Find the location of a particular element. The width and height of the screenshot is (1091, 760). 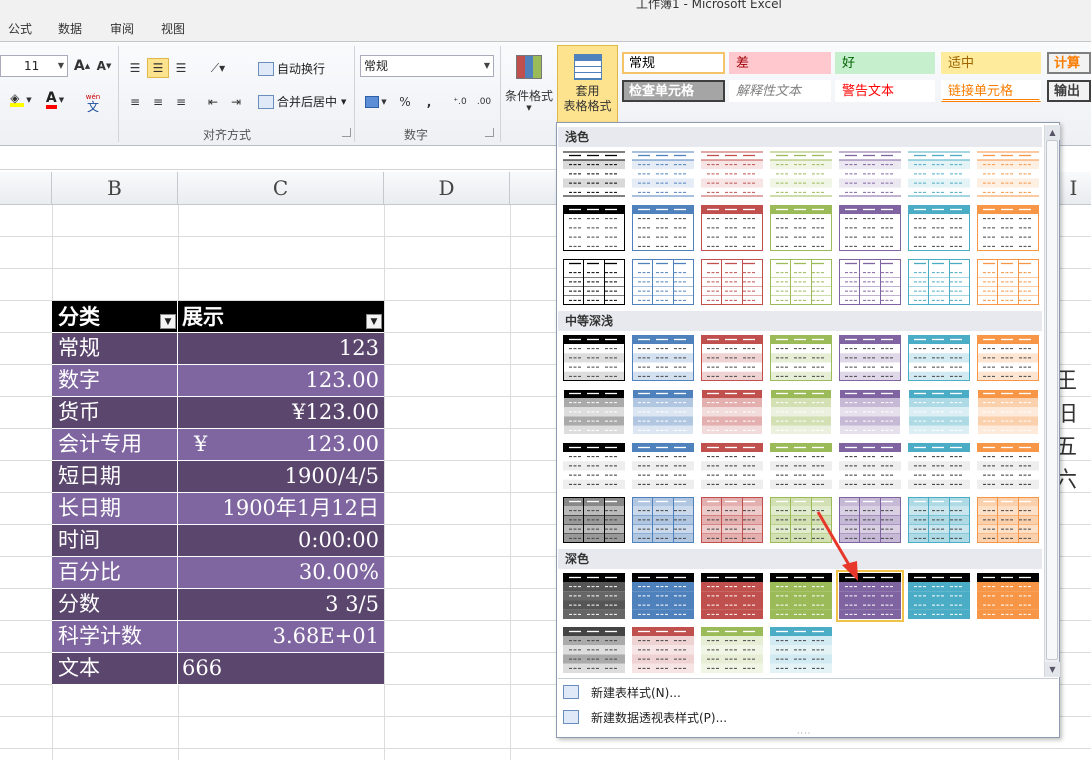

scroll-up-icon: ▲ is located at coordinates (1052, 132).